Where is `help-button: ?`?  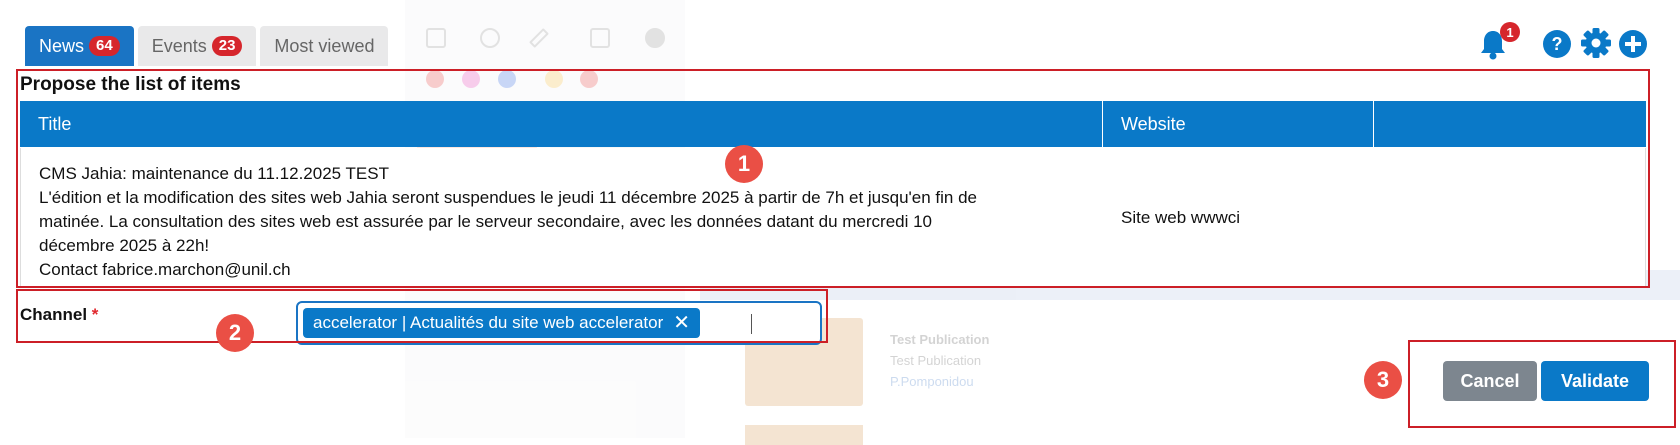 help-button: ? is located at coordinates (1557, 46).